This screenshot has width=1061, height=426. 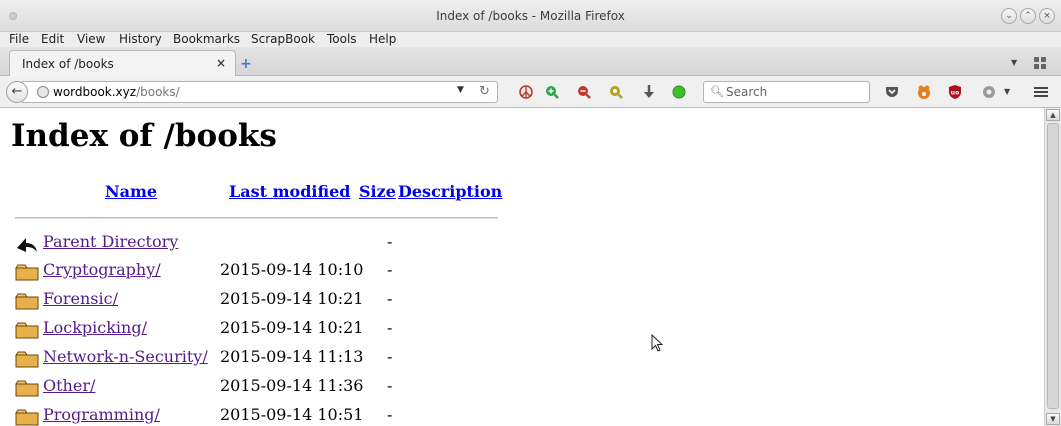 I want to click on ublock-icon: uo, so click(x=955, y=92).